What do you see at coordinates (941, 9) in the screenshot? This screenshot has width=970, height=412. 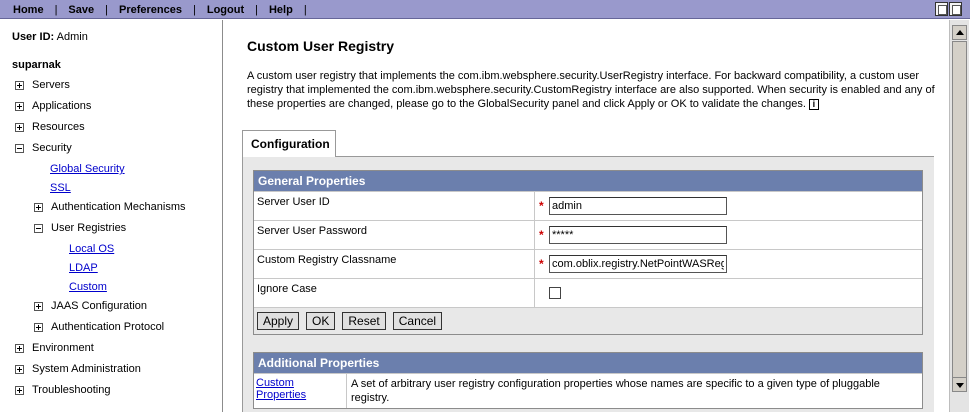 I see `print-icon` at bounding box center [941, 9].